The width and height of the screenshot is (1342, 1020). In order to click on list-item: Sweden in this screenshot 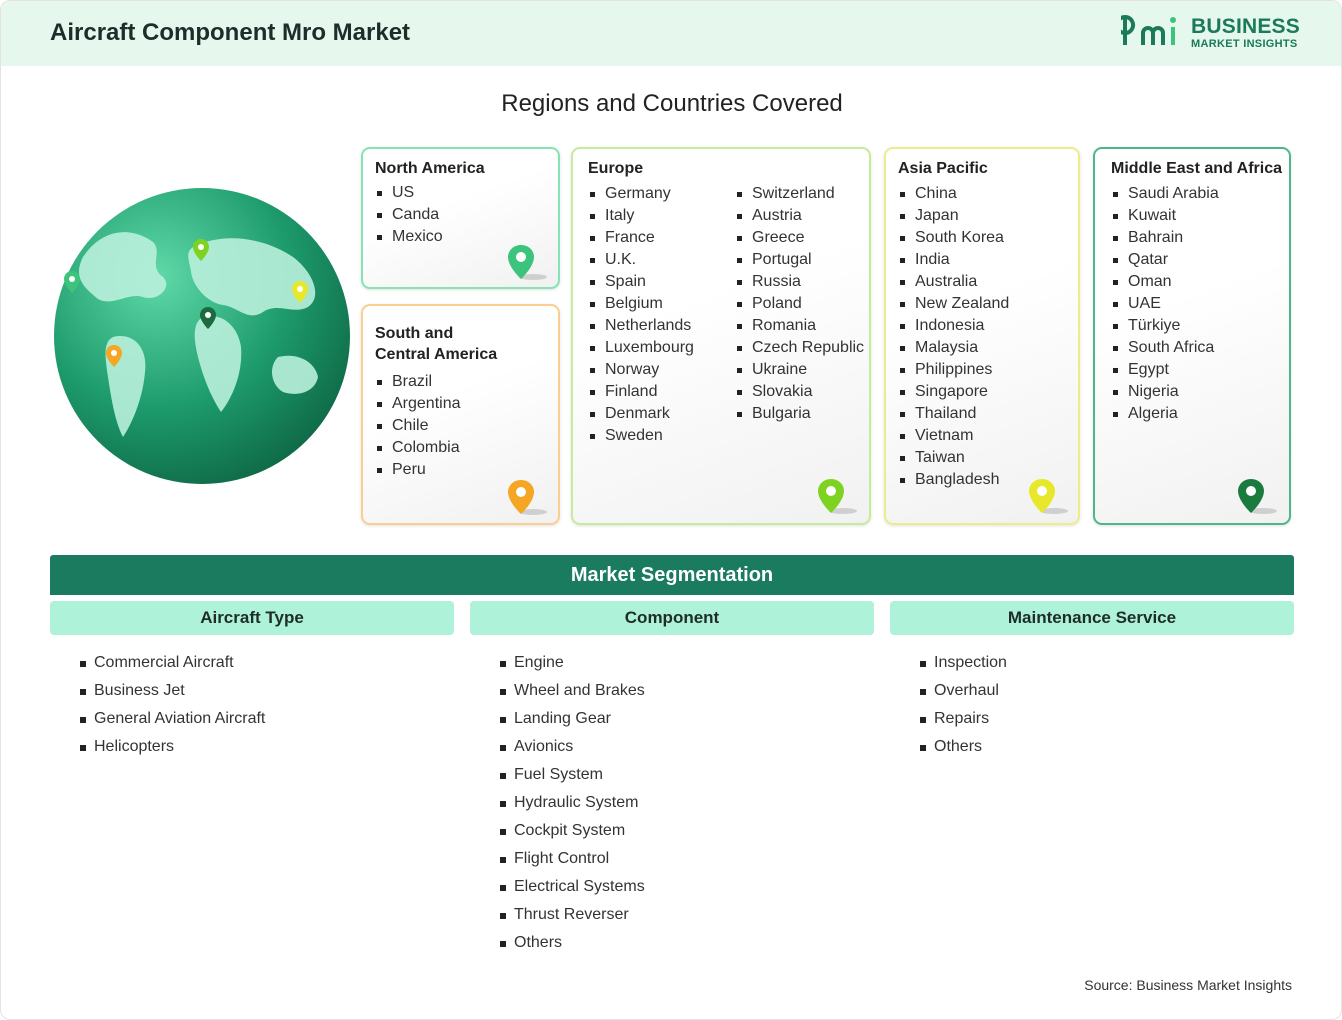, I will do `click(641, 436)`.